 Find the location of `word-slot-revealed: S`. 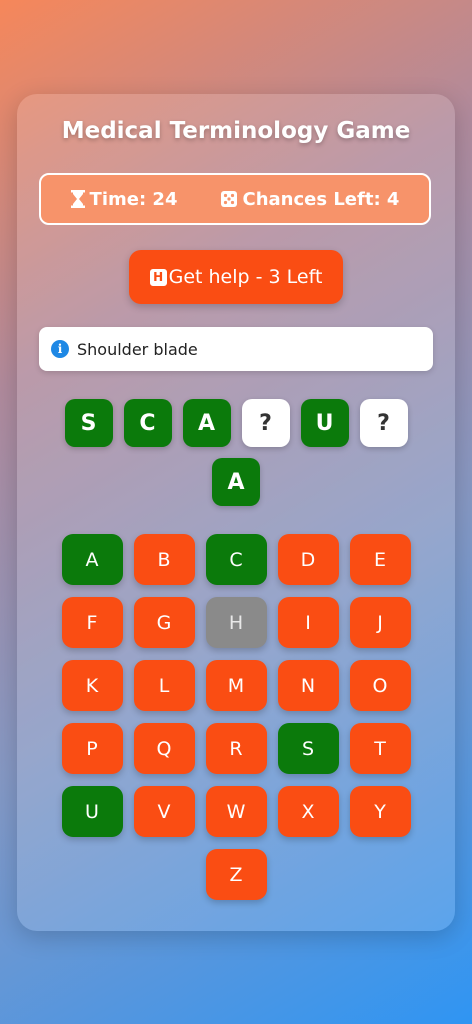

word-slot-revealed: S is located at coordinates (88, 423).